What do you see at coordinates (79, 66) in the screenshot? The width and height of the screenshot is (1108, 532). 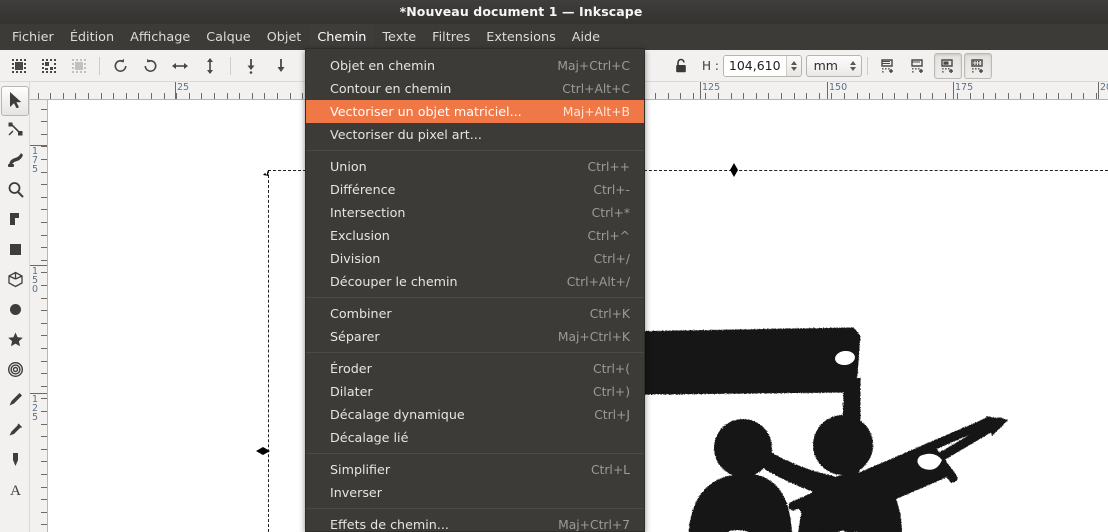 I see `deselect-icon` at bounding box center [79, 66].